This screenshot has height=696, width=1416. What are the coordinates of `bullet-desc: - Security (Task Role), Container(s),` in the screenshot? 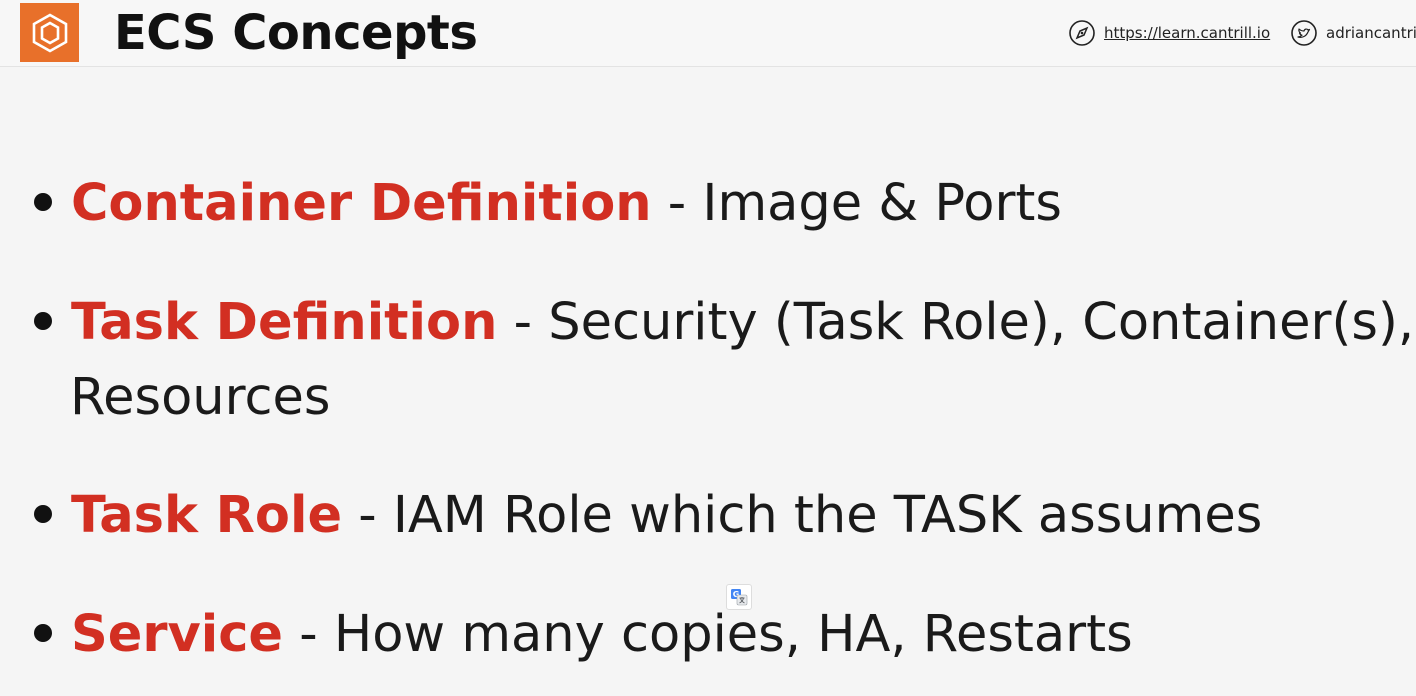 It's located at (956, 322).